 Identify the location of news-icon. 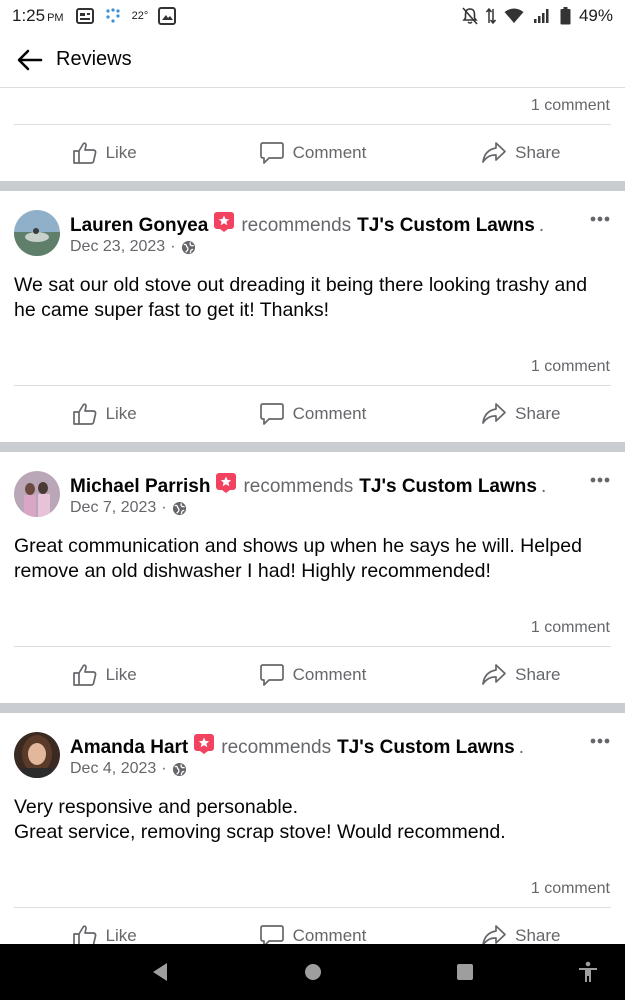
(84, 16).